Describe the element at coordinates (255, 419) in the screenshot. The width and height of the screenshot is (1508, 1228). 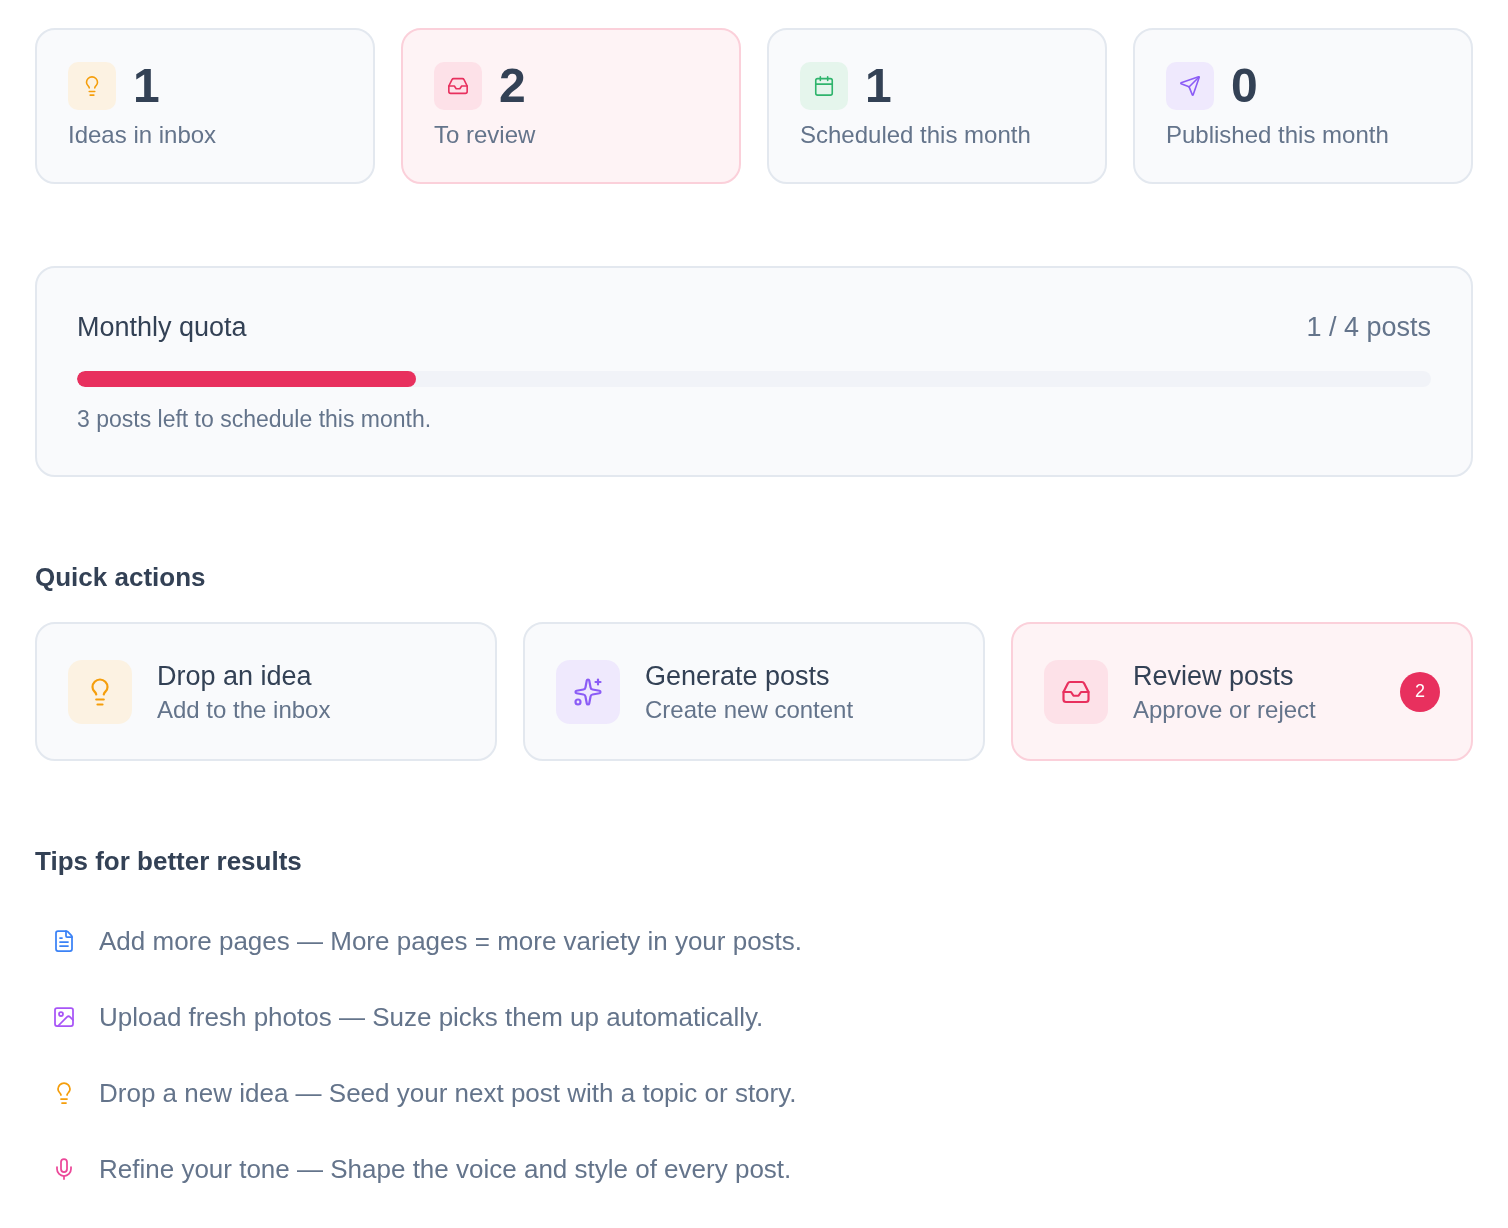
I see `quota-note: 3 posts left to schedule this month.` at that location.